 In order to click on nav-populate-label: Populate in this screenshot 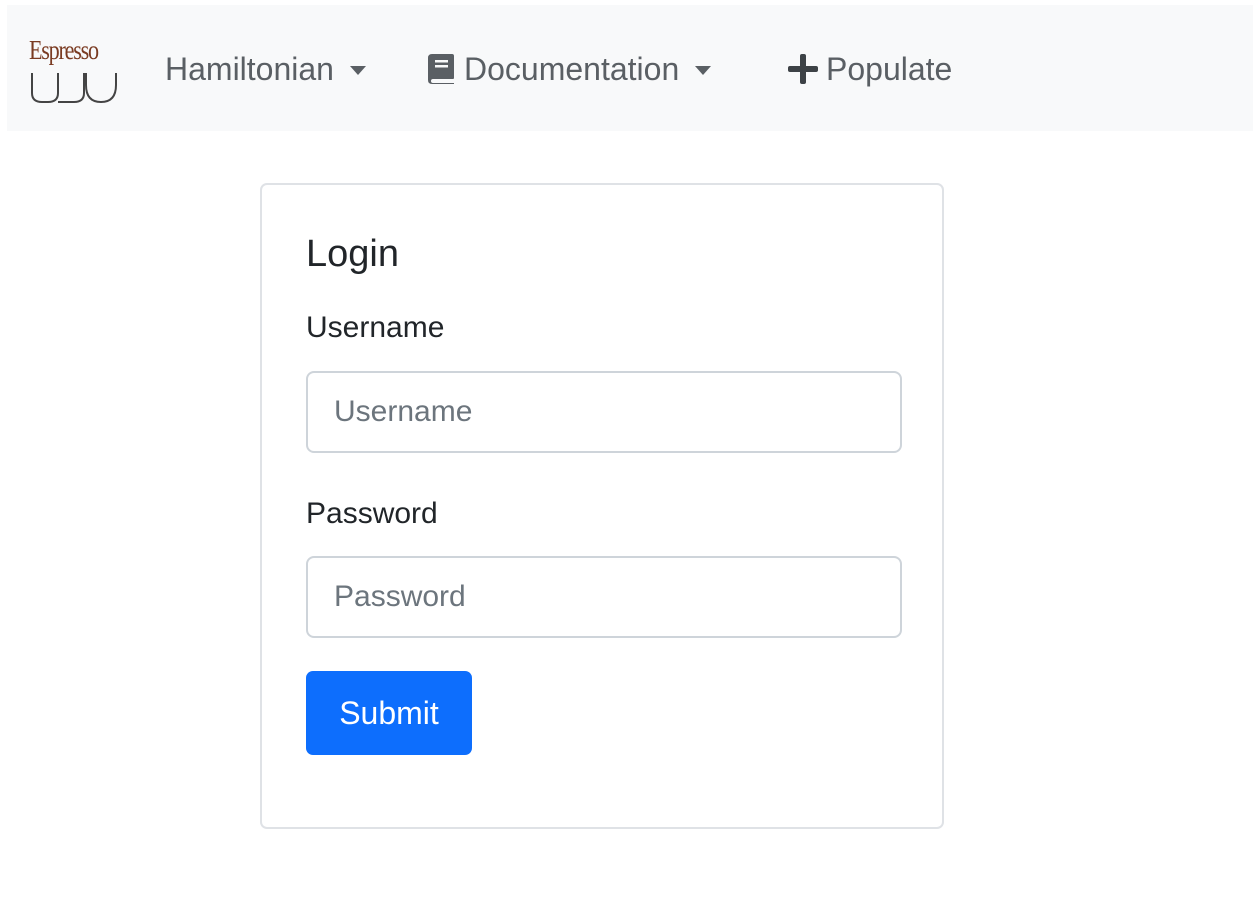, I will do `click(889, 68)`.